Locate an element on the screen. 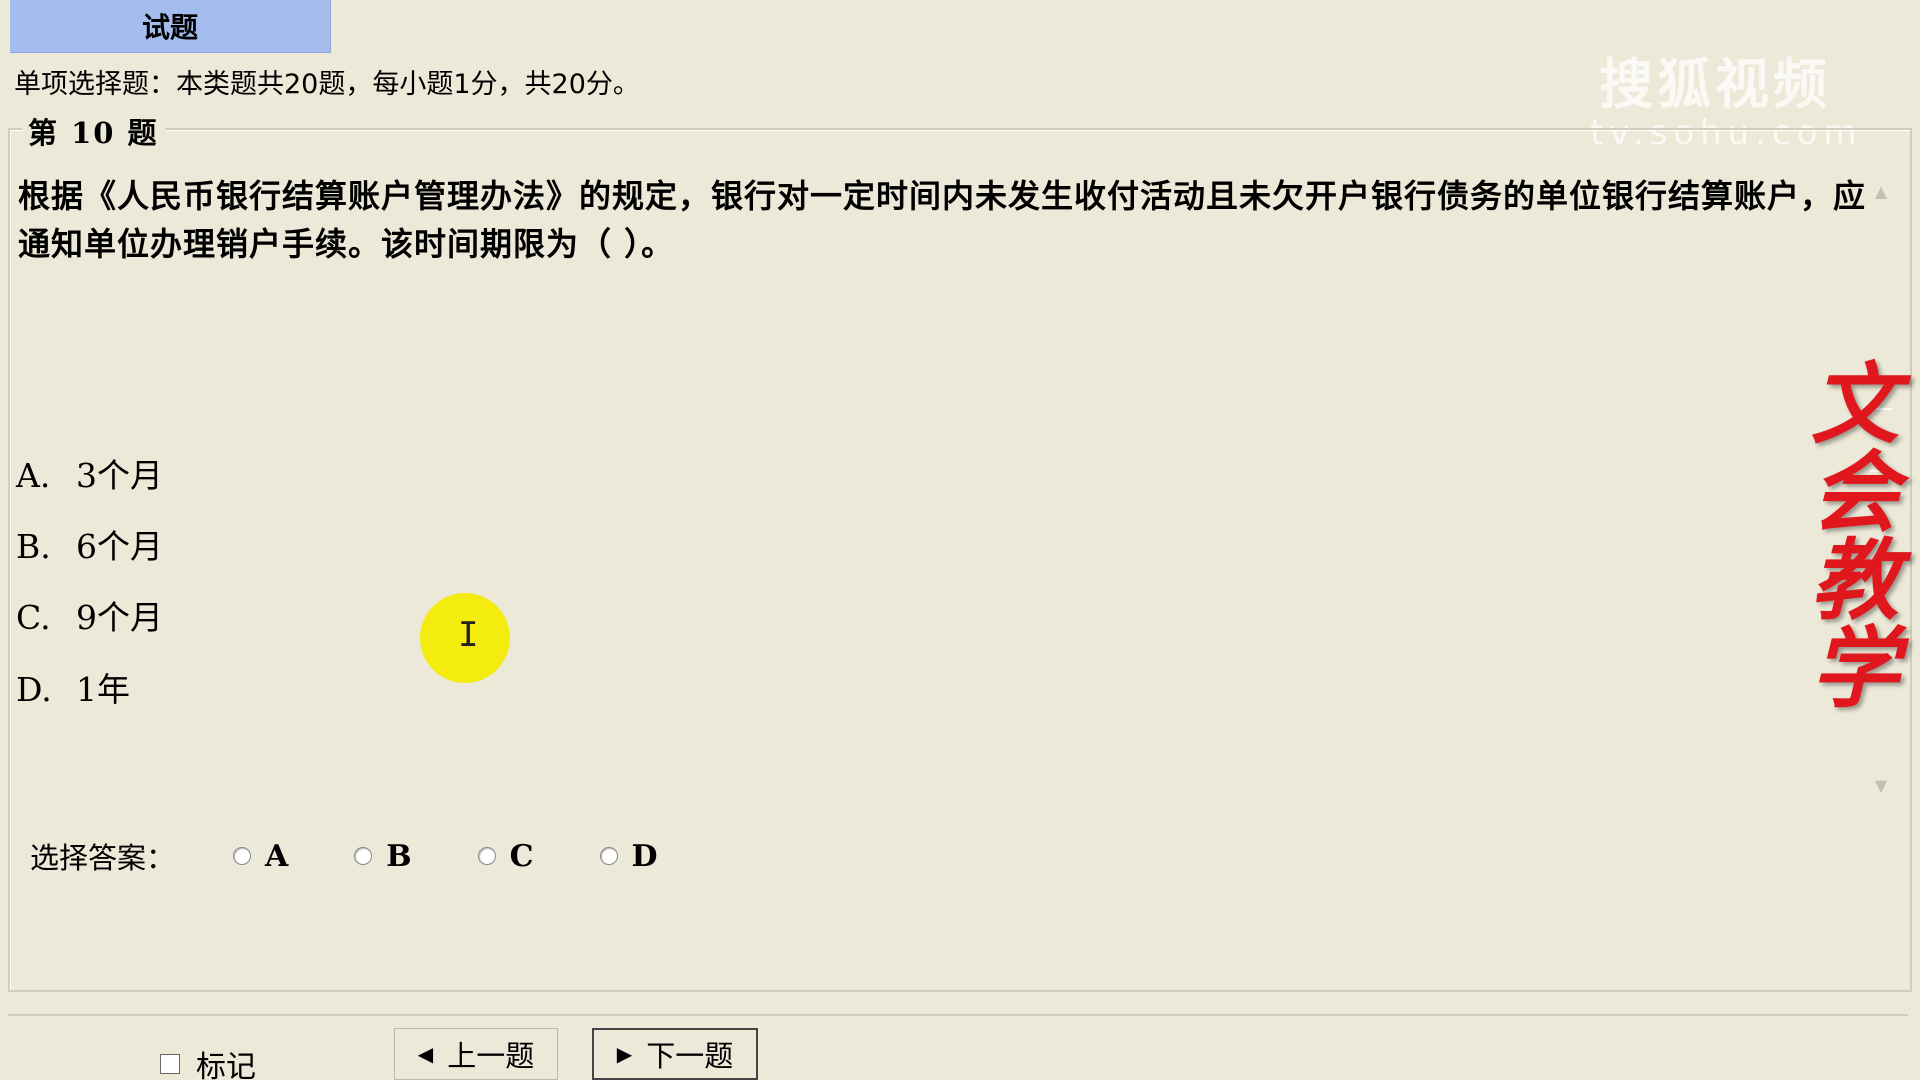  answer-selector: 选择答案： A B C D is located at coordinates (377, 856).